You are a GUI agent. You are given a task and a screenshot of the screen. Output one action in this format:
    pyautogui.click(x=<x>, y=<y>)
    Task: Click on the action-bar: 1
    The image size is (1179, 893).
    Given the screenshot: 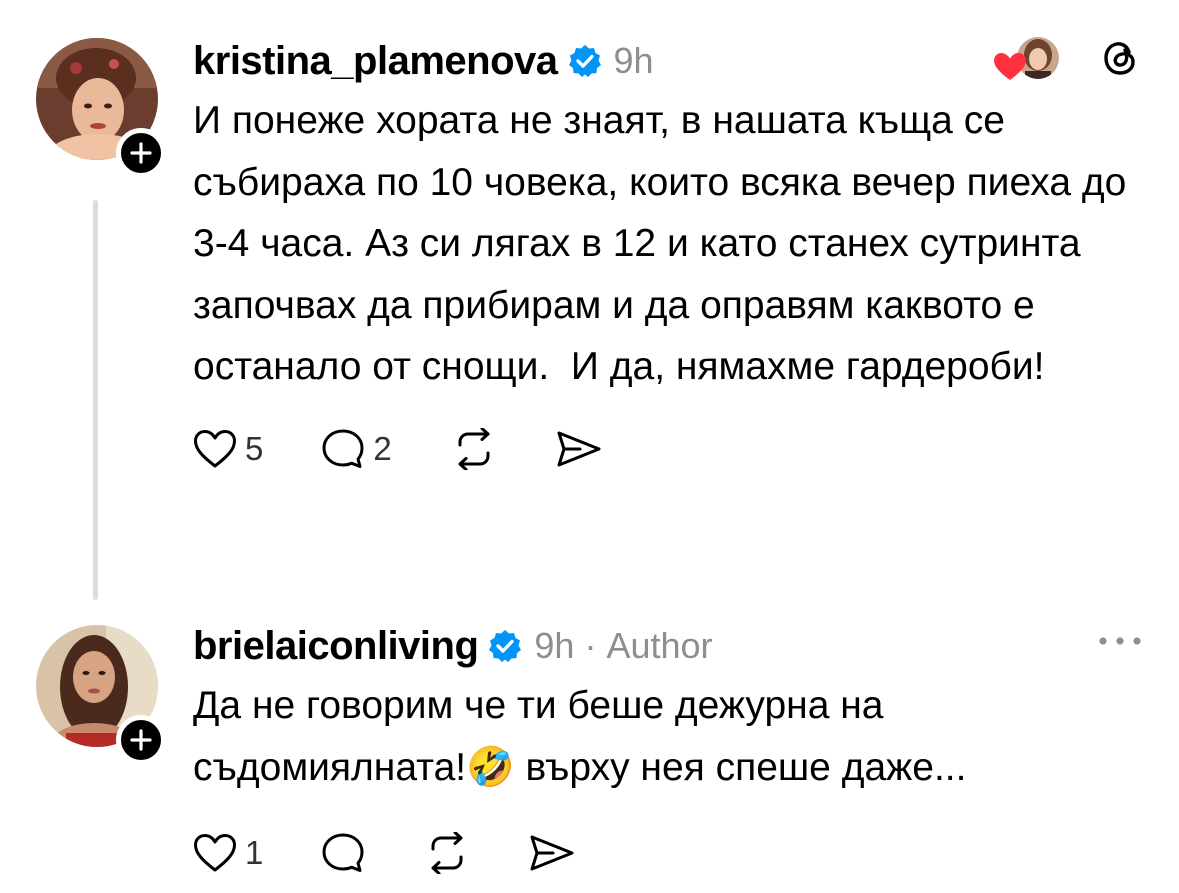 What is the action you would take?
    pyautogui.click(x=666, y=853)
    